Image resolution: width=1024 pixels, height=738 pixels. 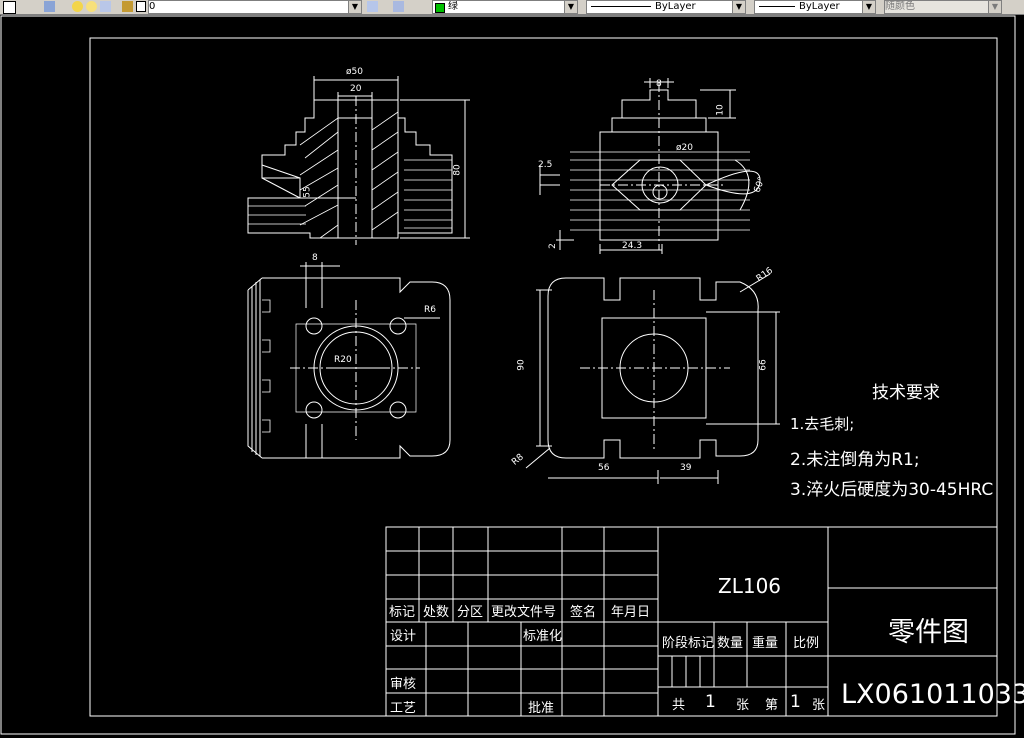 I want to click on top-view, so click(x=652, y=378).